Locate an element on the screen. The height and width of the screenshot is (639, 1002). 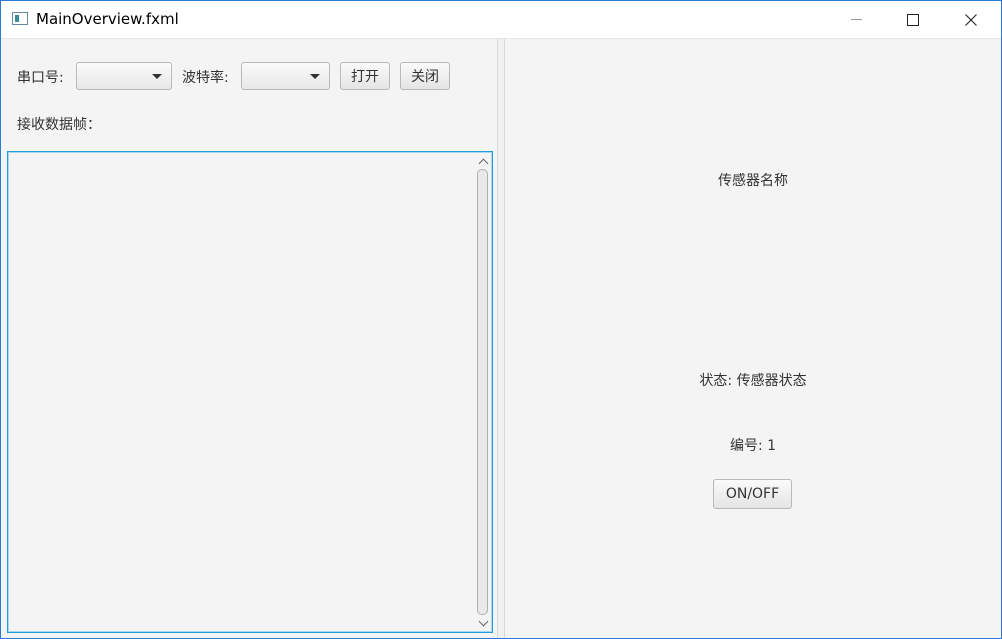
receive-label: 接收数据帧： is located at coordinates (59, 125).